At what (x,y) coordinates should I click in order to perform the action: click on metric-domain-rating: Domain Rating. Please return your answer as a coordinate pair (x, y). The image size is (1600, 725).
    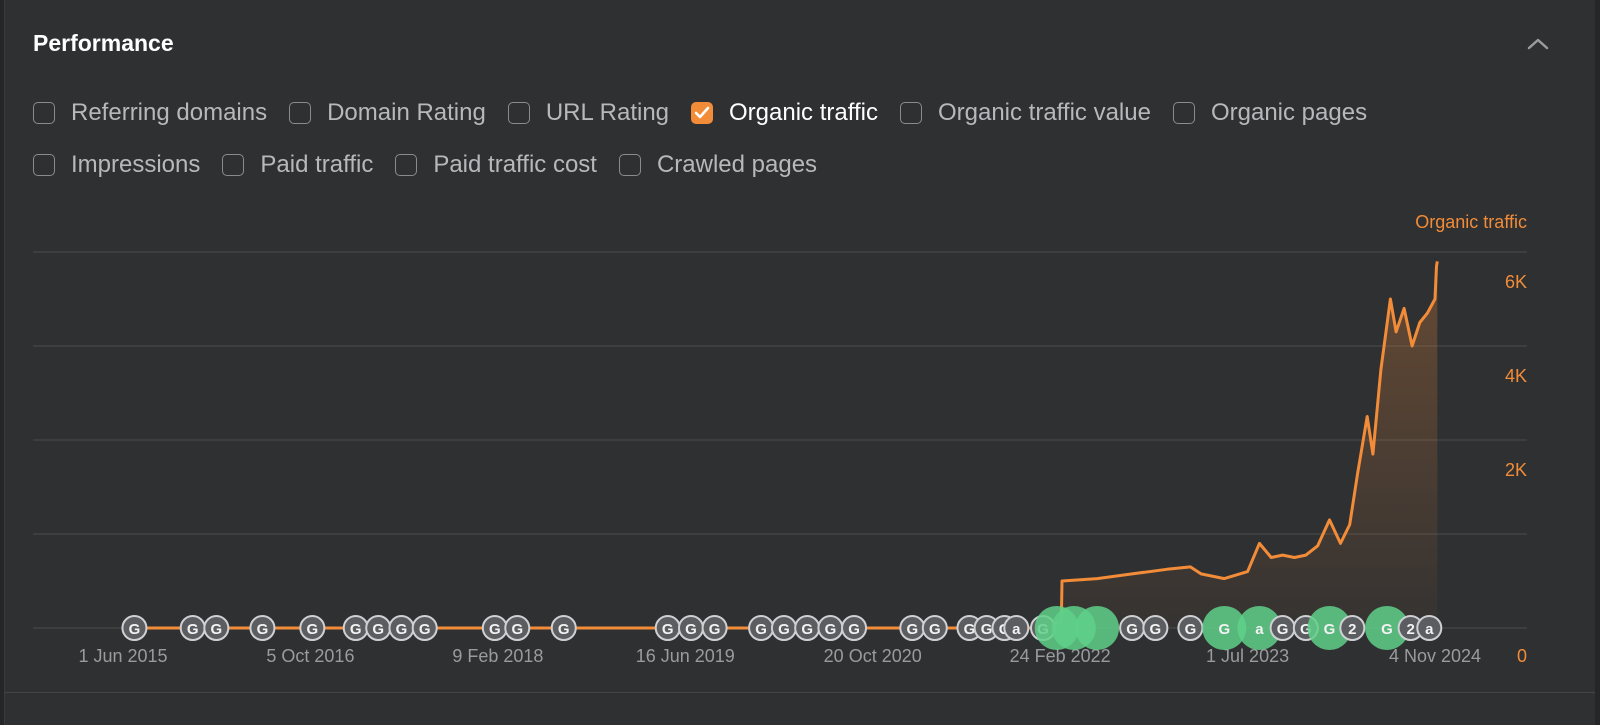
    Looking at the image, I should click on (387, 113).